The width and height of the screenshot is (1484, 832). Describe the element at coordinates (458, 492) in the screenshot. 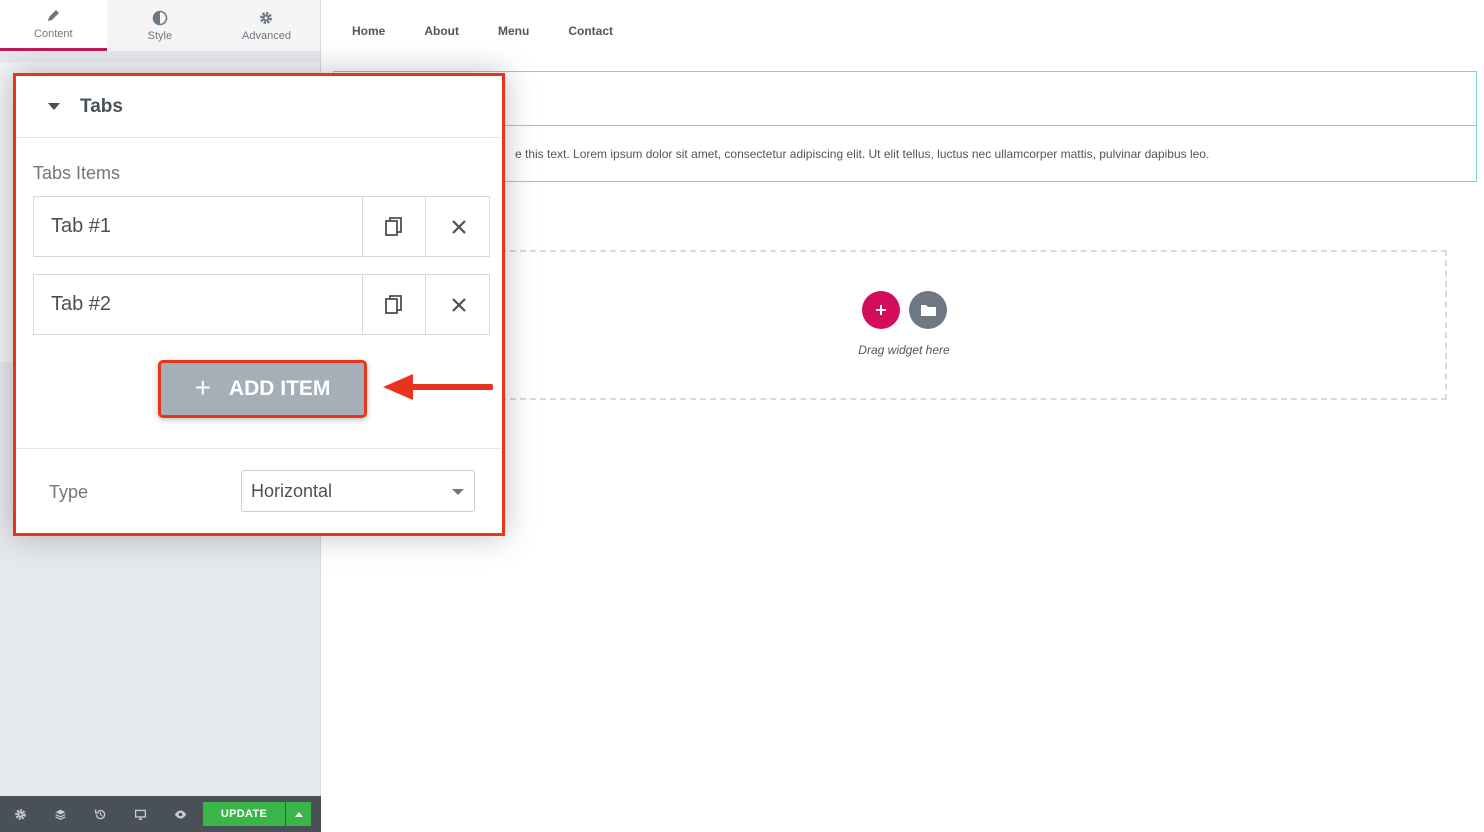

I see `chevron-down-icon` at that location.